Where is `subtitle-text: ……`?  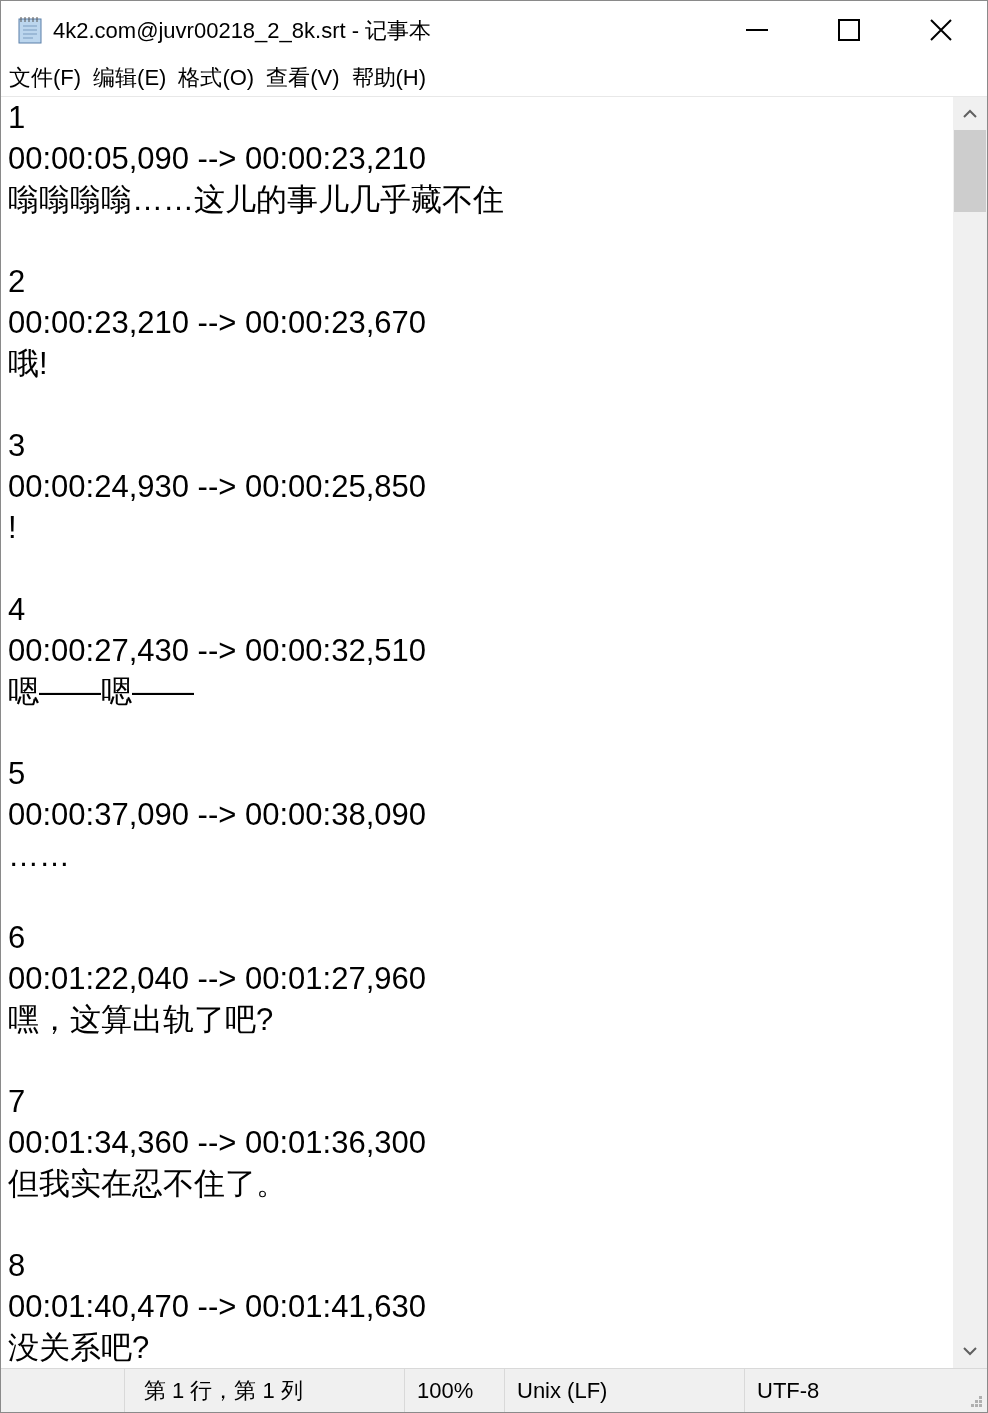 subtitle-text: …… is located at coordinates (39, 855).